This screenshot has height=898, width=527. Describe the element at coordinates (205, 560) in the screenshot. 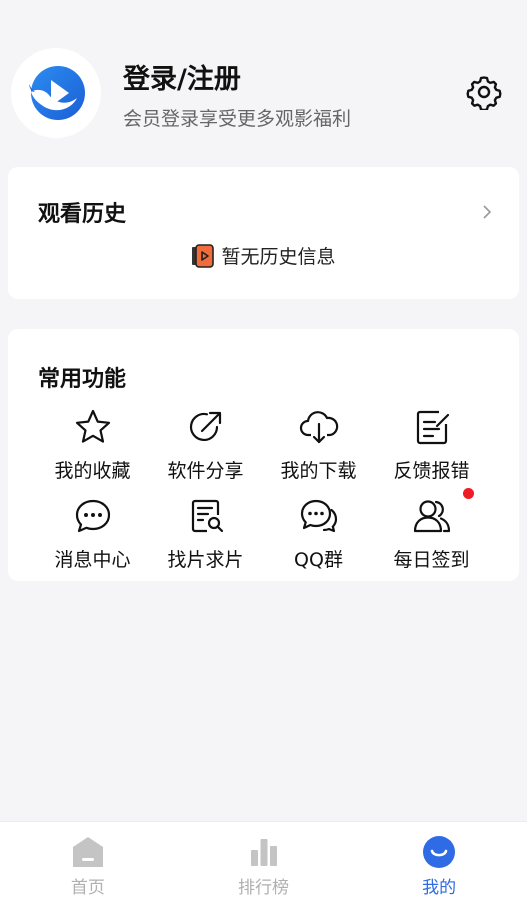

I see `request-movie-label: 找片求片` at that location.